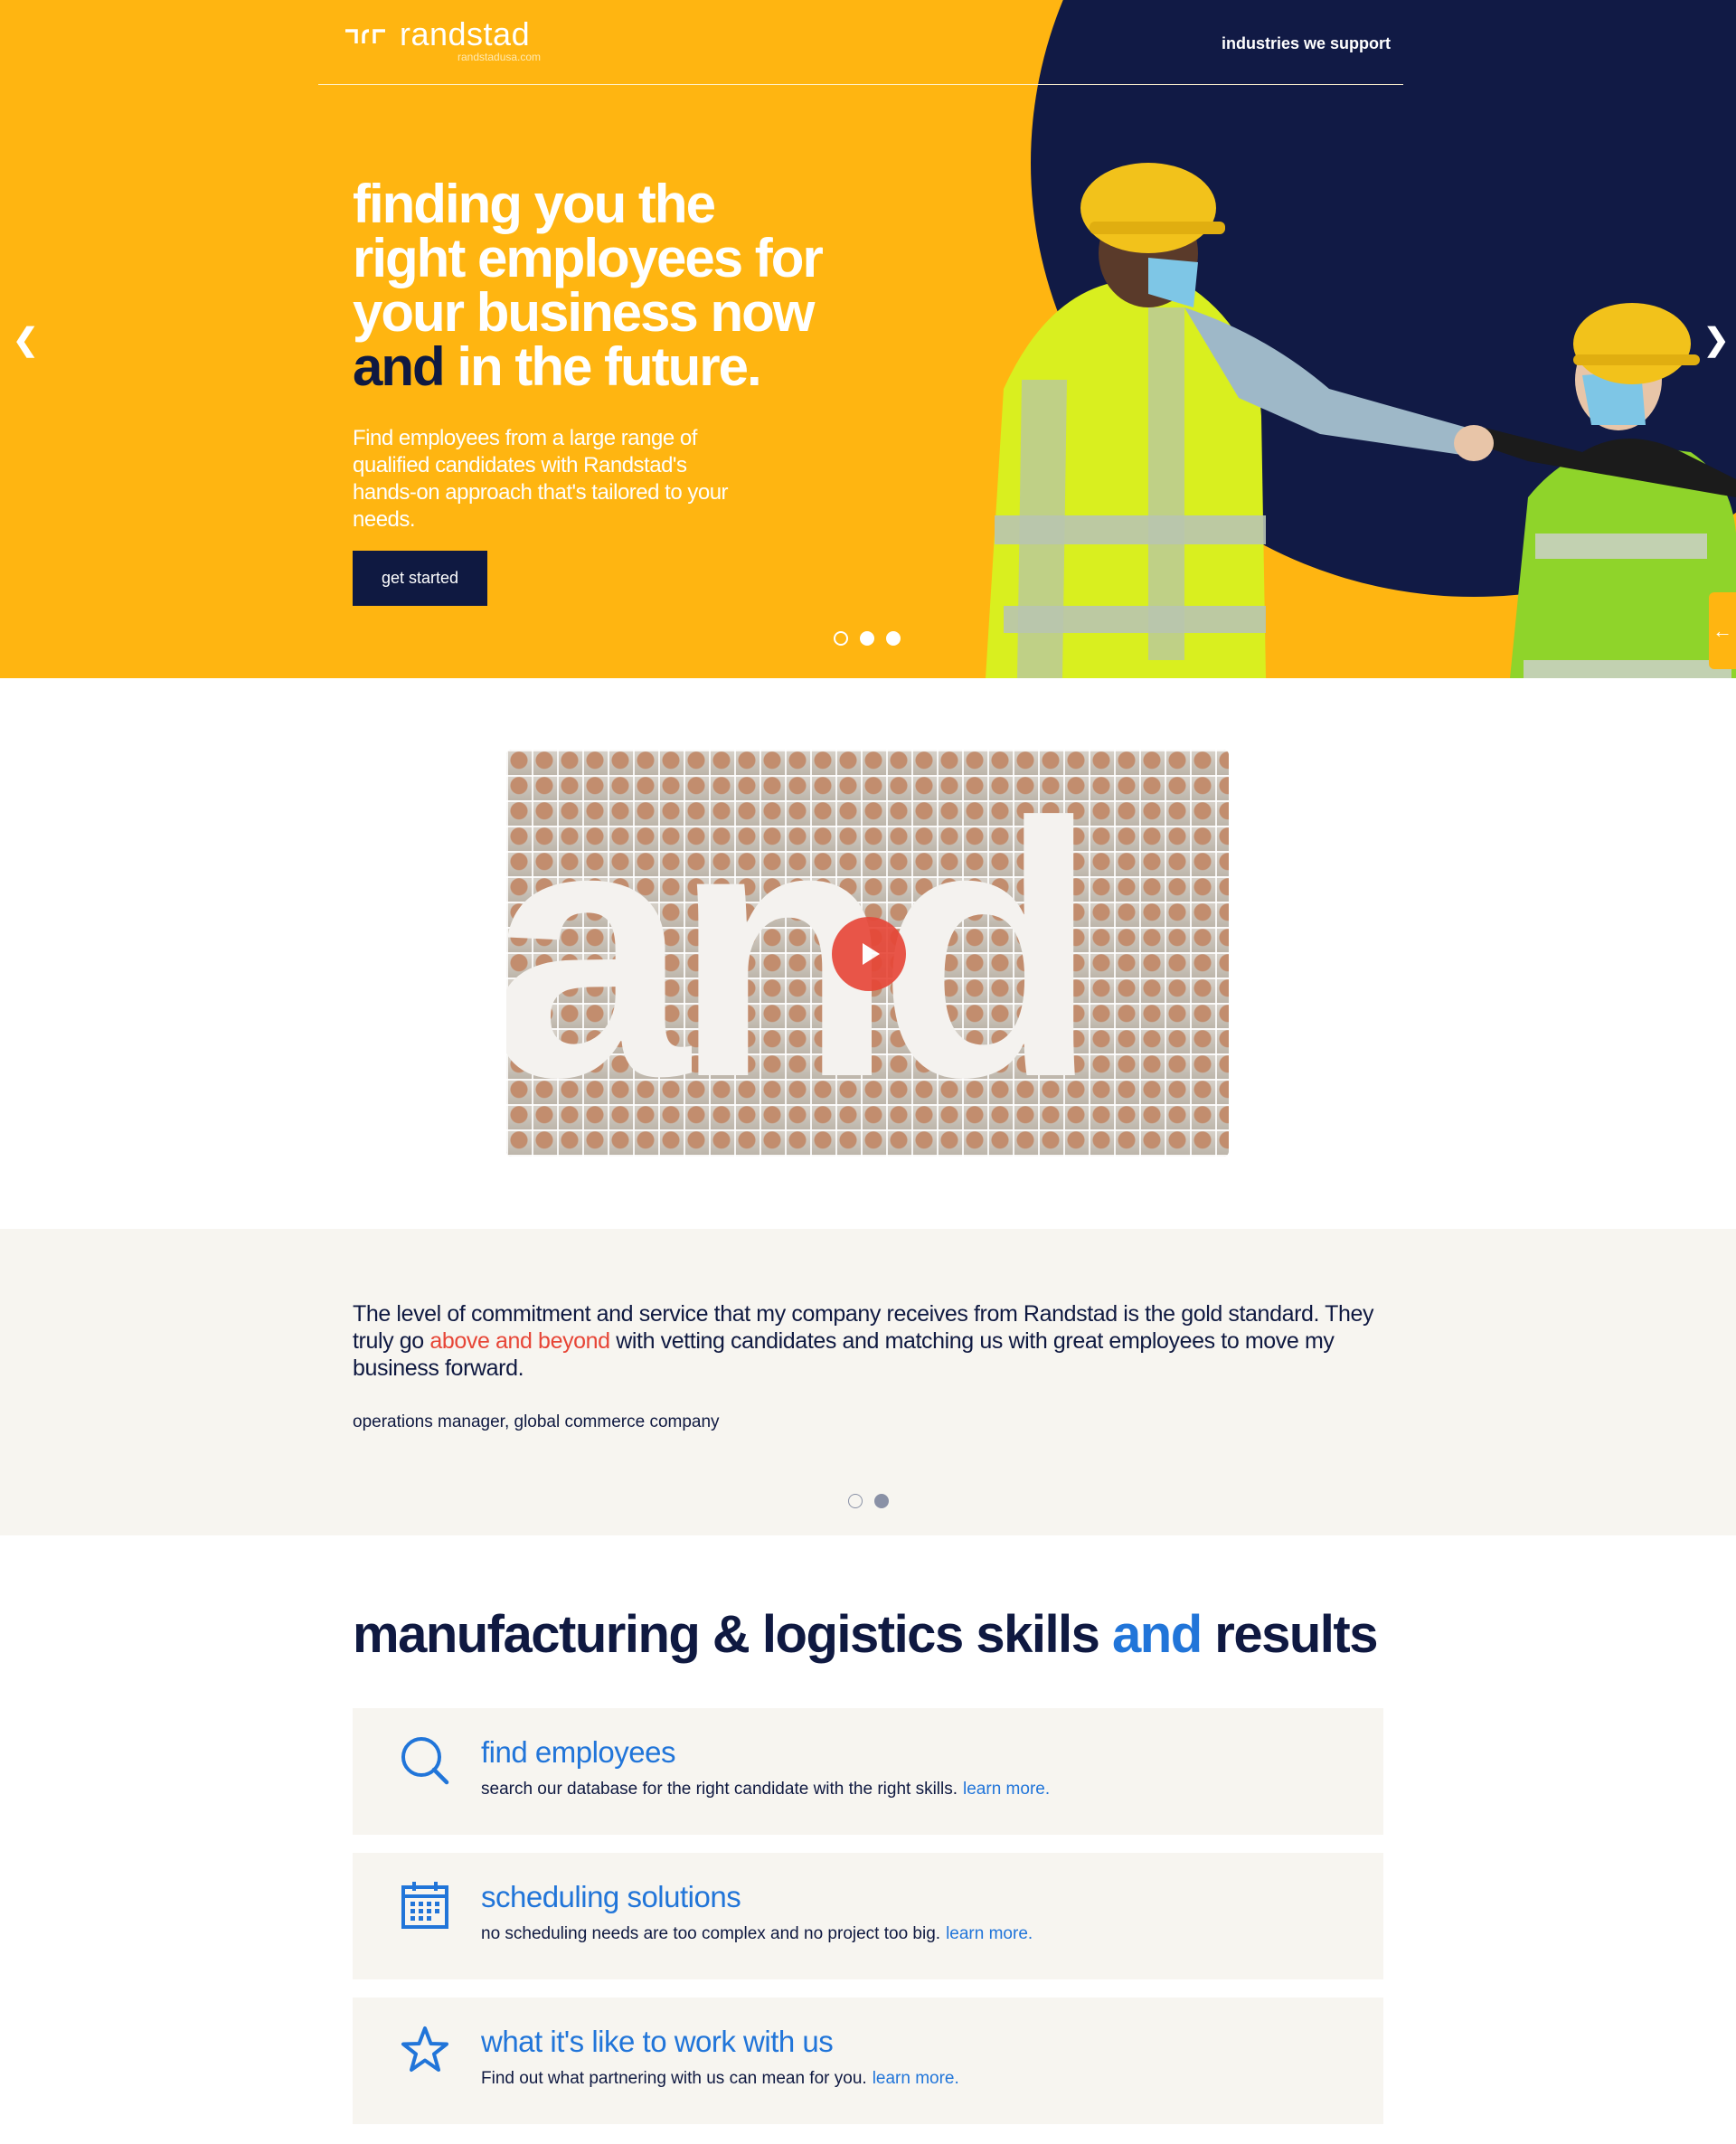 This screenshot has height=2144, width=1736. What do you see at coordinates (365, 36) in the screenshot?
I see `randstad-logo-icon` at bounding box center [365, 36].